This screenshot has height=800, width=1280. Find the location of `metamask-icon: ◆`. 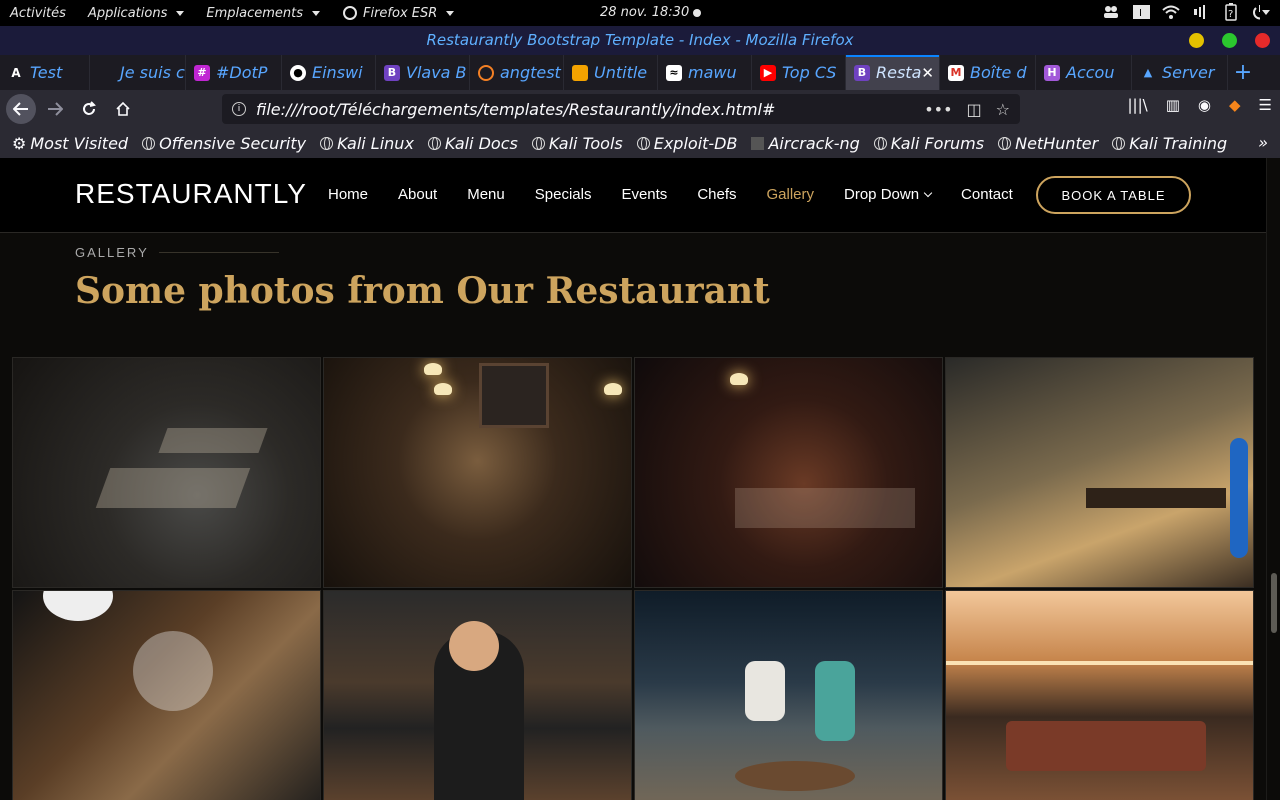

metamask-icon: ◆ is located at coordinates (1235, 105).